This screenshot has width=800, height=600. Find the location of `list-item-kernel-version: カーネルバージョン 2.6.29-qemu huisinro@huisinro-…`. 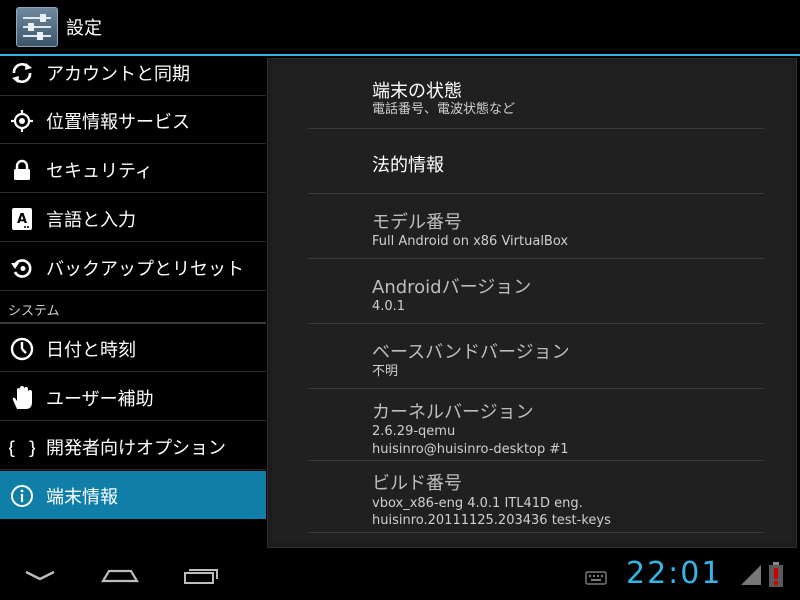

list-item-kernel-version: カーネルバージョン 2.6.29-qemu huisinro@huisinro-… is located at coordinates (536, 425).